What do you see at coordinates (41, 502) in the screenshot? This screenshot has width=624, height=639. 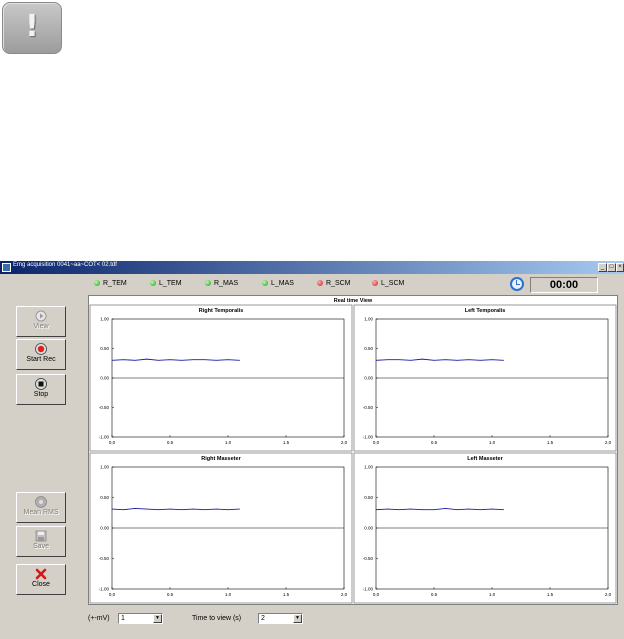 I see `gear-icon` at bounding box center [41, 502].